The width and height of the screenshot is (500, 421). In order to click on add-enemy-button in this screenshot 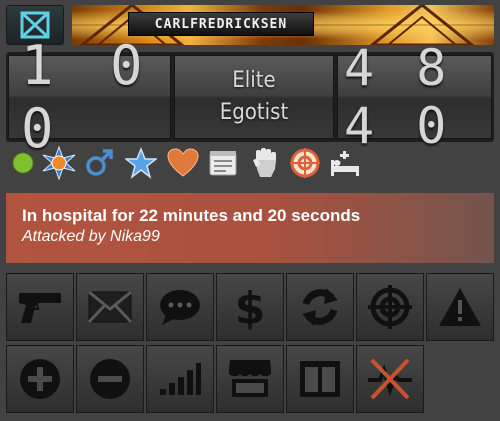, I will do `click(110, 379)`.